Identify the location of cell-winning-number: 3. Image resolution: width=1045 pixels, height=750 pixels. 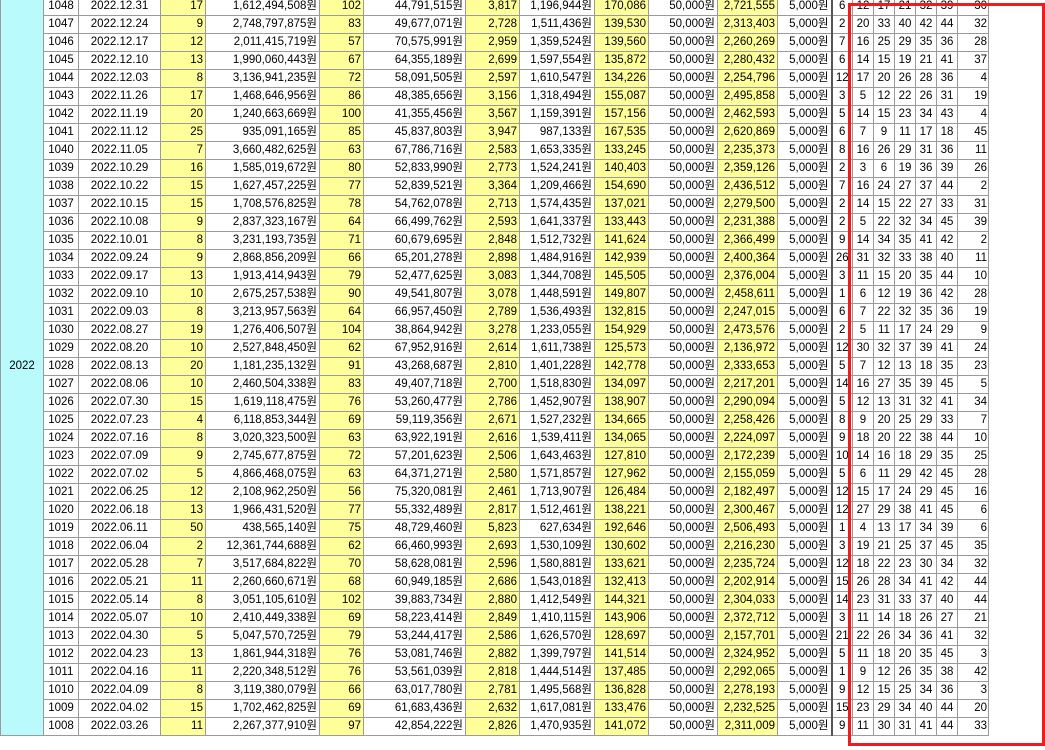
(841, 618).